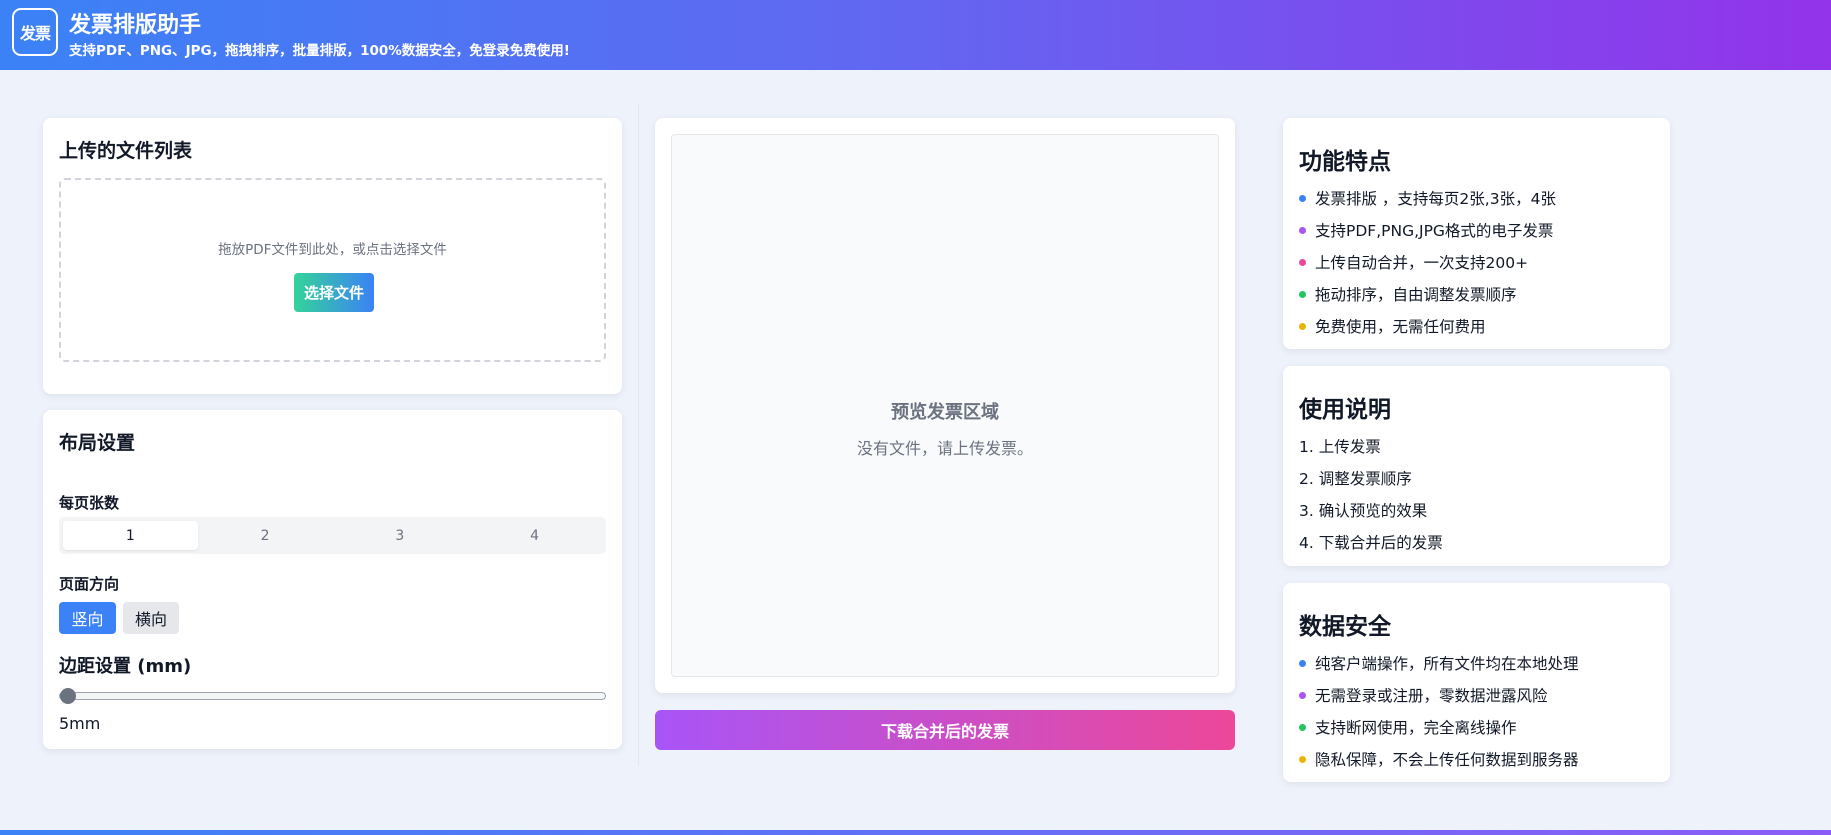  I want to click on usage-list: 1. 上传发票 2. 调整发票顺序 3. 确认预览的效果 4. 下载合并后的发票, so click(1371, 494).